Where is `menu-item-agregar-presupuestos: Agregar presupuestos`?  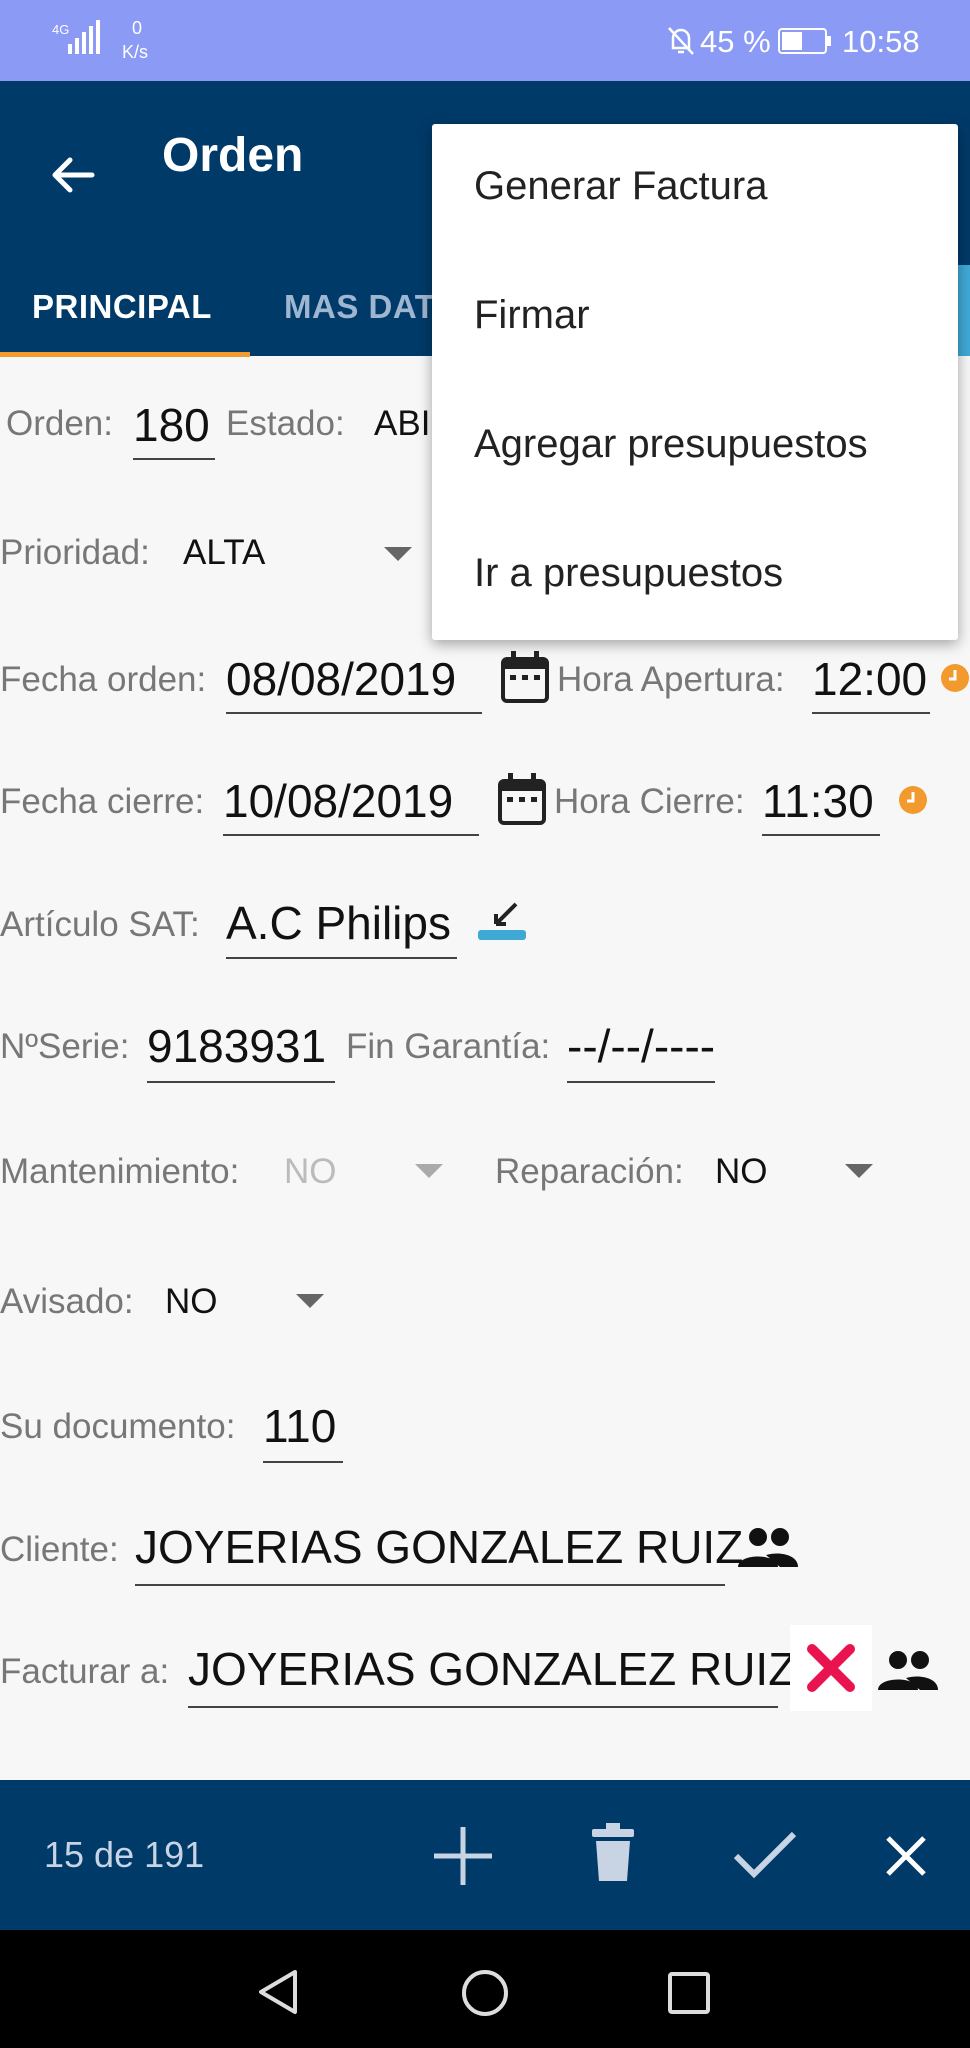
menu-item-agregar-presupuestos: Agregar presupuestos is located at coordinates (671, 444).